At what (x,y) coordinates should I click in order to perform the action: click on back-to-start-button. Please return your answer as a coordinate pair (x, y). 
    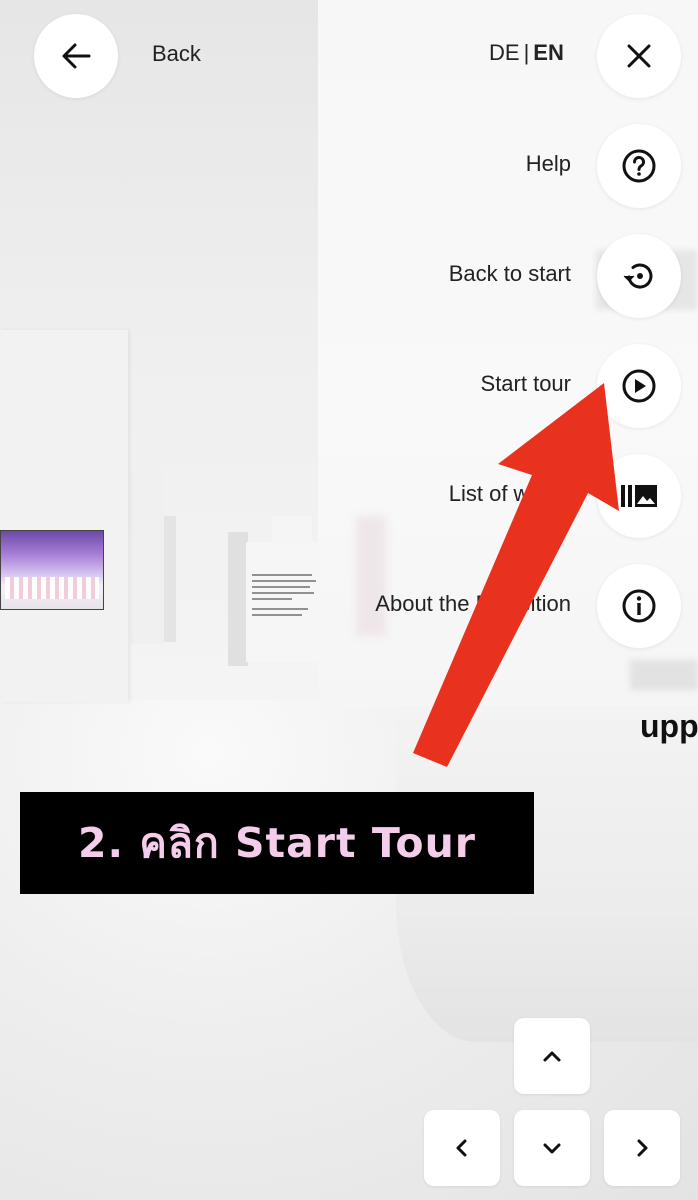
    Looking at the image, I should click on (639, 276).